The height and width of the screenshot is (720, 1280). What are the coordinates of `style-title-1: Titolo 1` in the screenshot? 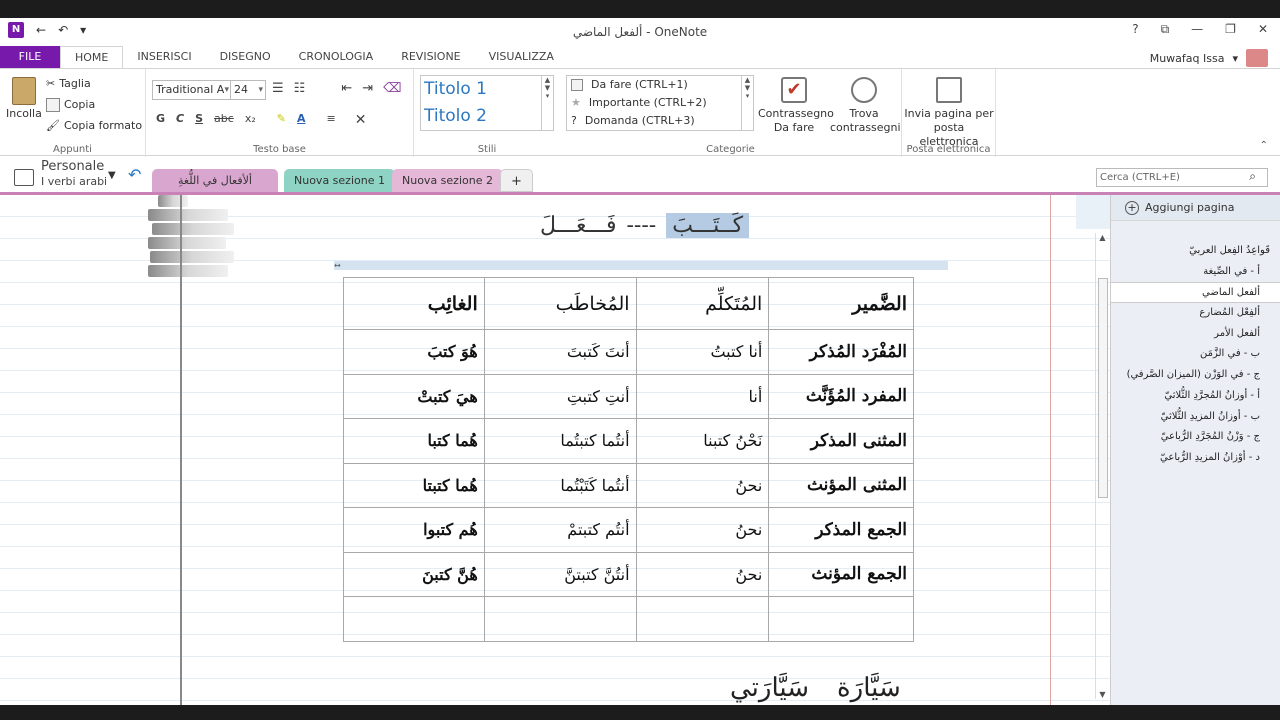 It's located at (487, 89).